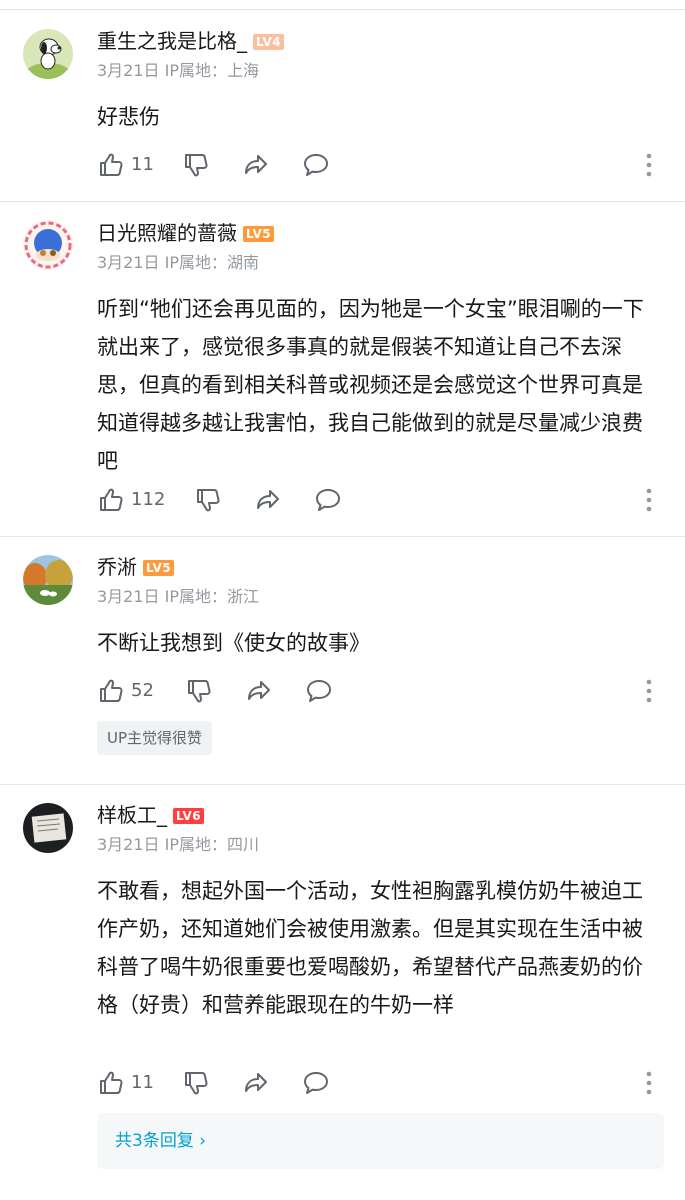 The height and width of the screenshot is (1200, 685). Describe the element at coordinates (151, 815) in the screenshot. I see `username: 样板工_ LV6` at that location.